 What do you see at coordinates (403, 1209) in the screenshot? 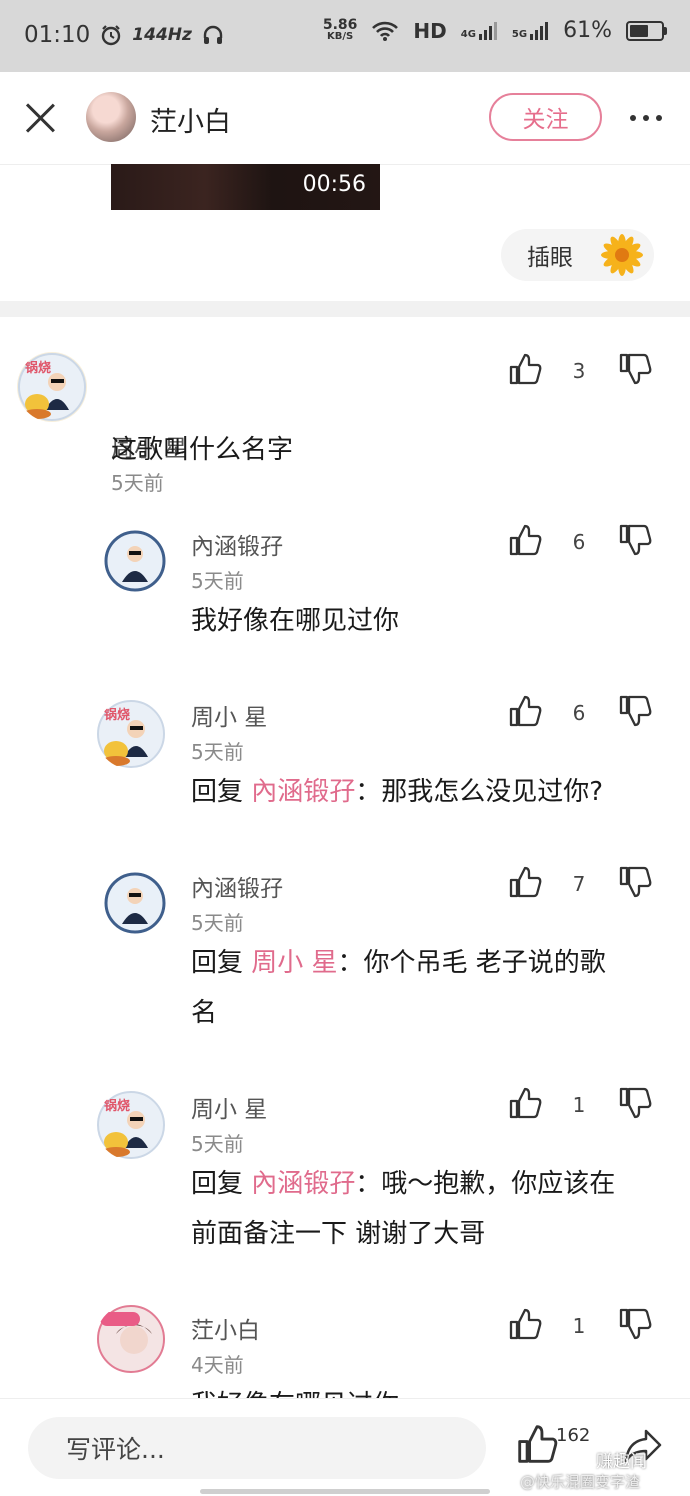
I see `comment-text: 回复 內涵锻孖：哦～抱歉，你应该在 前面备注一下 谢谢了大哥` at bounding box center [403, 1209].